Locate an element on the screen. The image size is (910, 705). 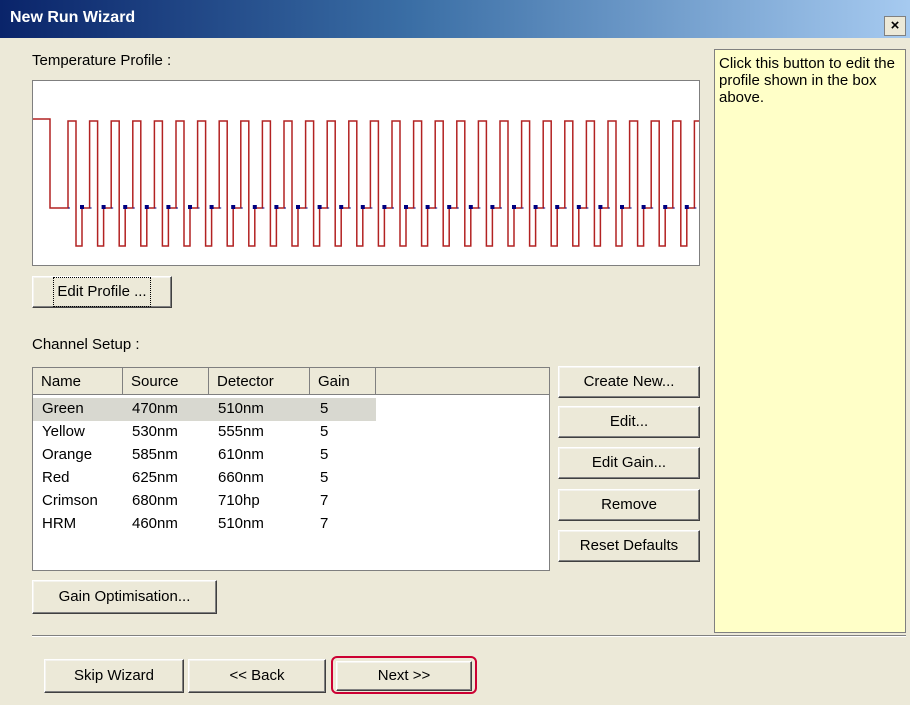
cell-source: 470nm is located at coordinates (155, 408).